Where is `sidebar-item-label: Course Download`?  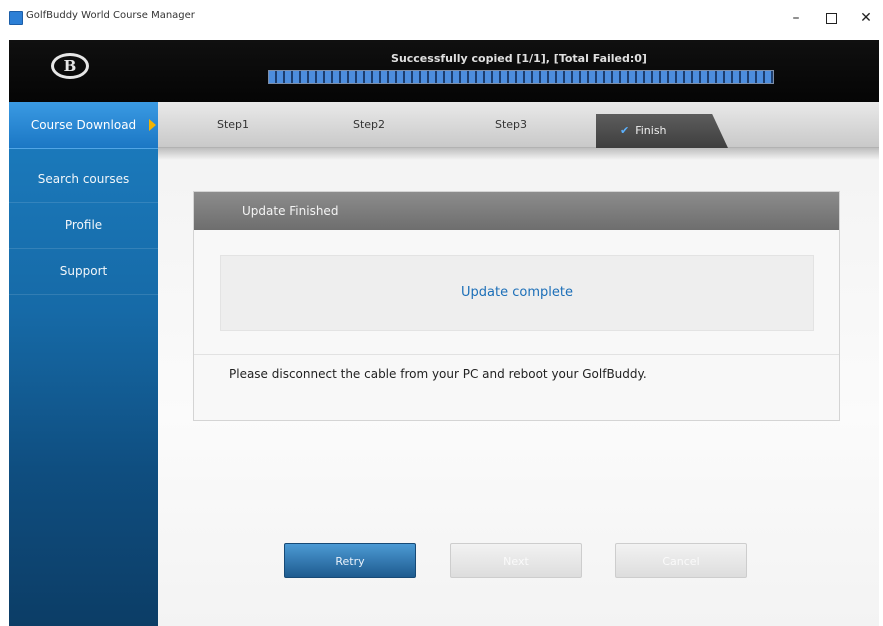
sidebar-item-label: Course Download is located at coordinates (83, 125).